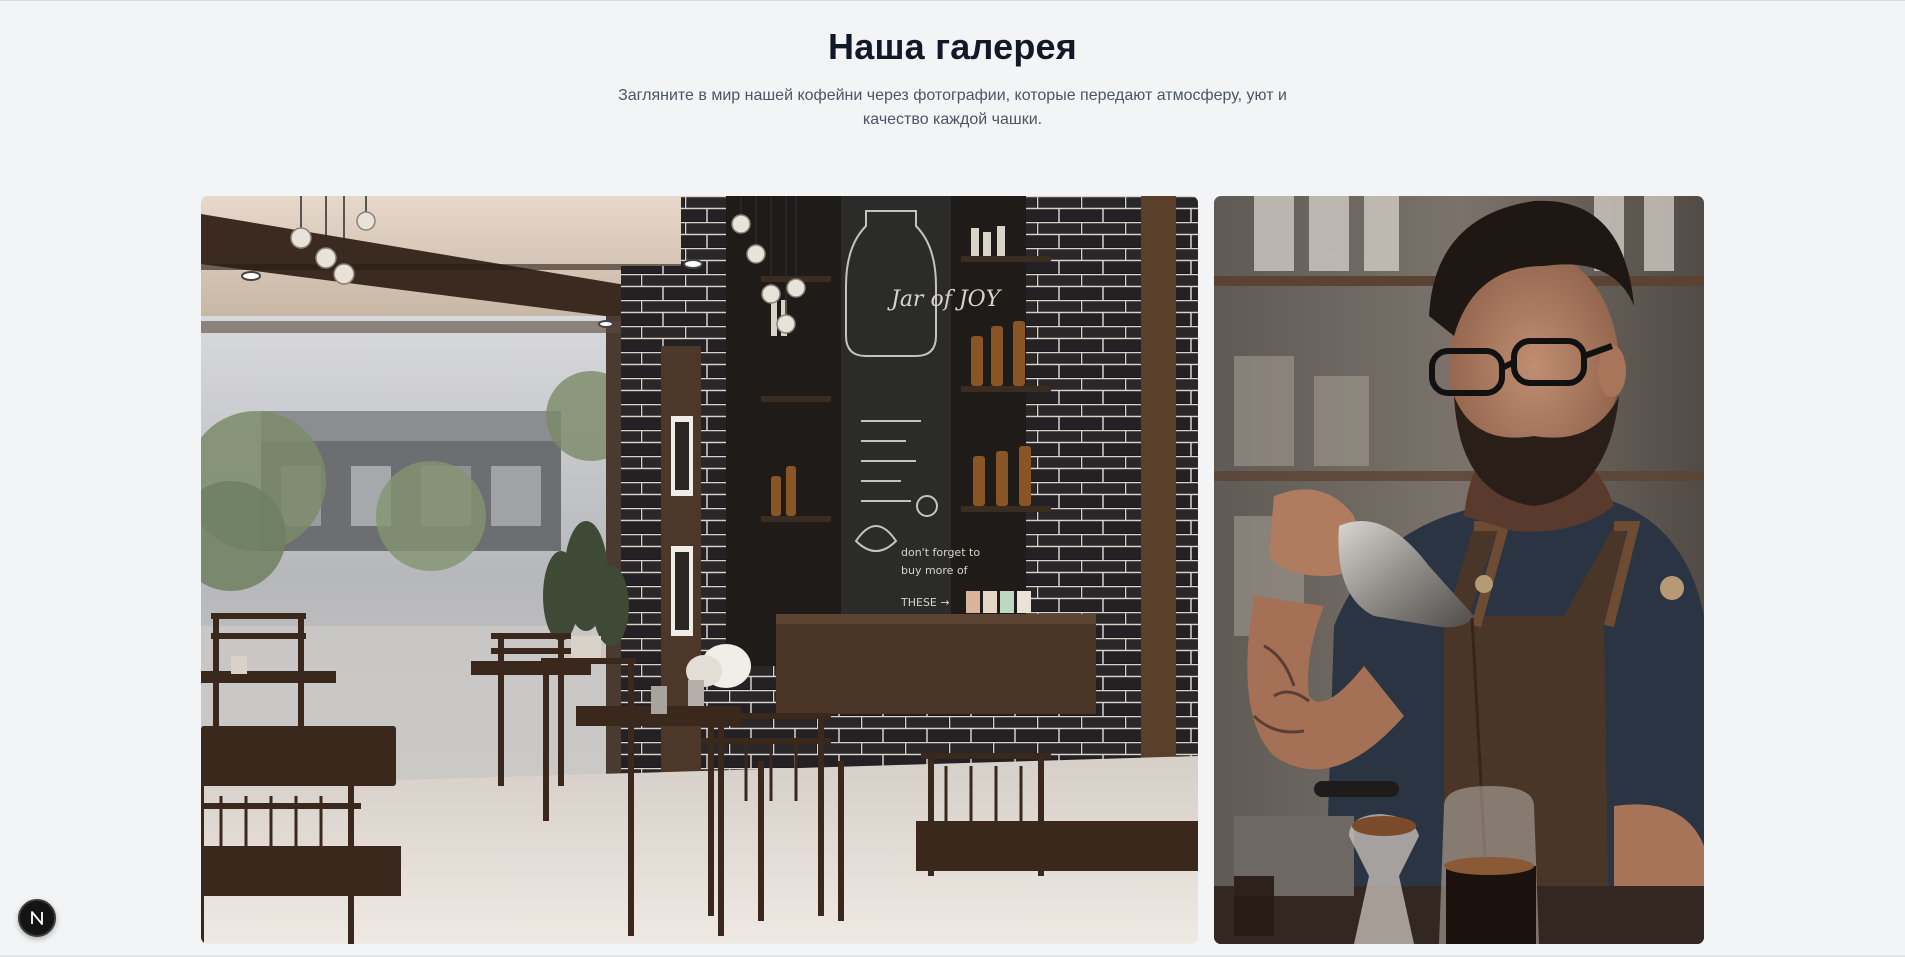 The image size is (1905, 957). Describe the element at coordinates (952, 46) in the screenshot. I see `gallery-title: Наша галерея` at that location.